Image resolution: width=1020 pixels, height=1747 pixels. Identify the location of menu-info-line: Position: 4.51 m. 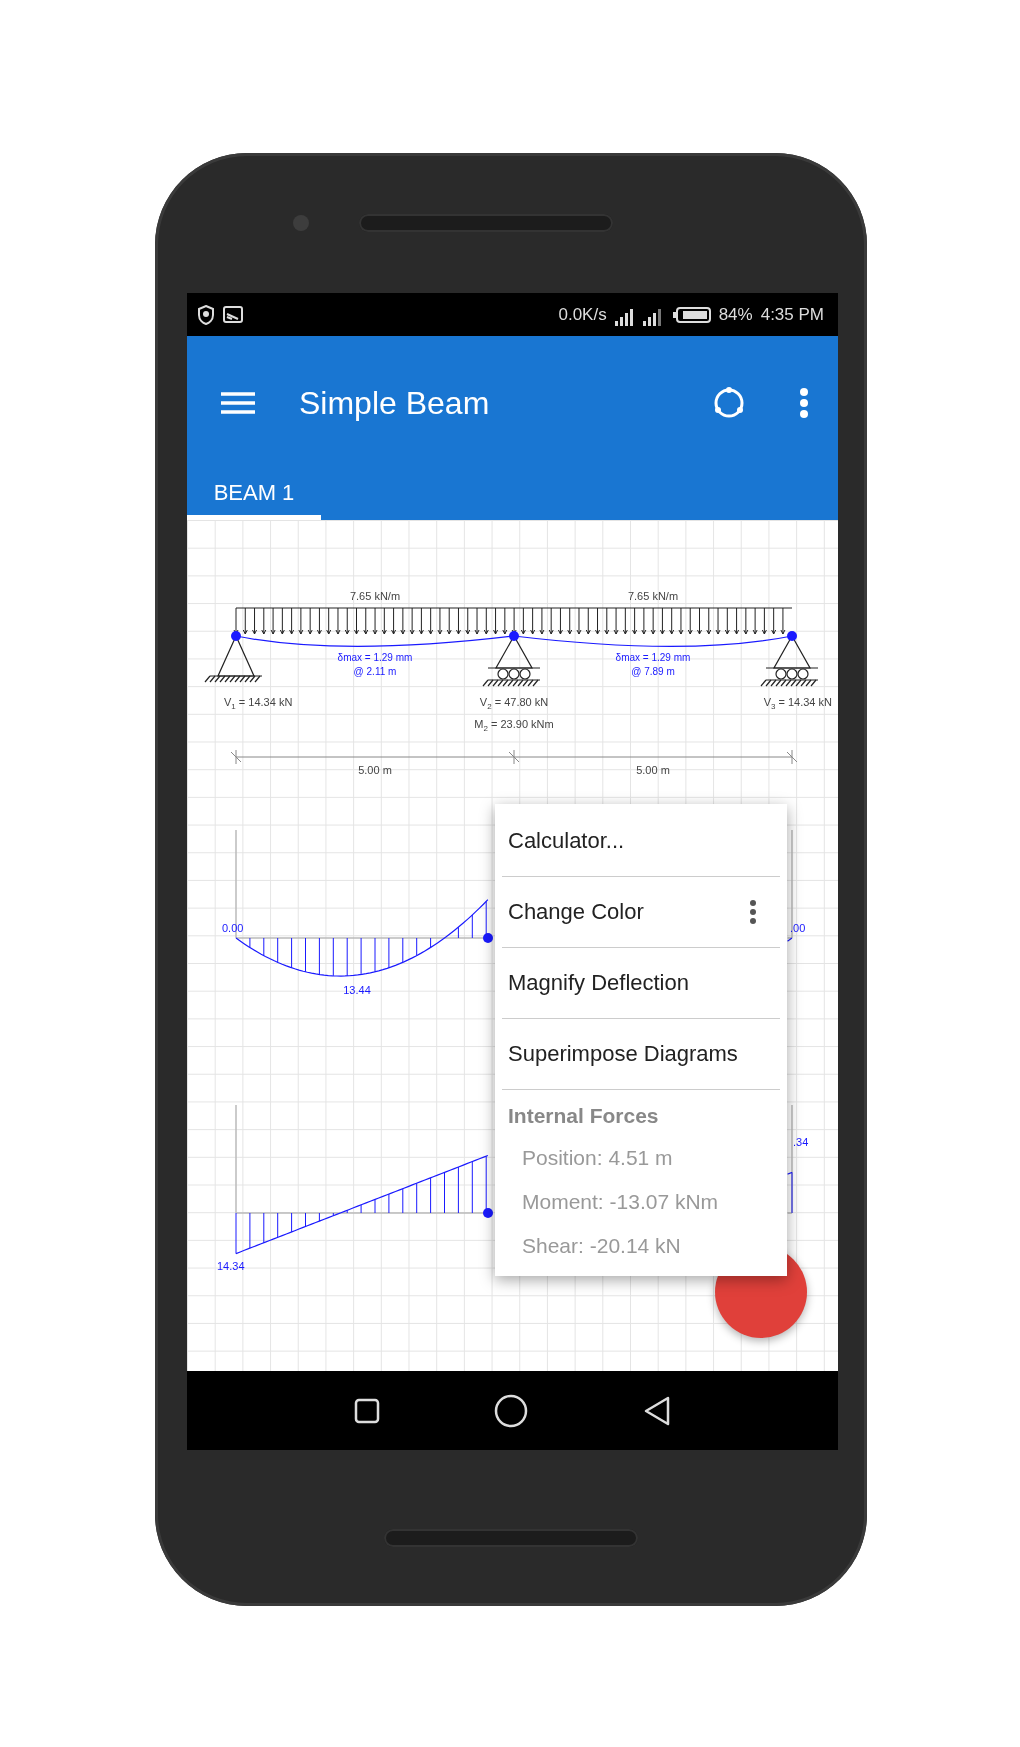
(597, 1158).